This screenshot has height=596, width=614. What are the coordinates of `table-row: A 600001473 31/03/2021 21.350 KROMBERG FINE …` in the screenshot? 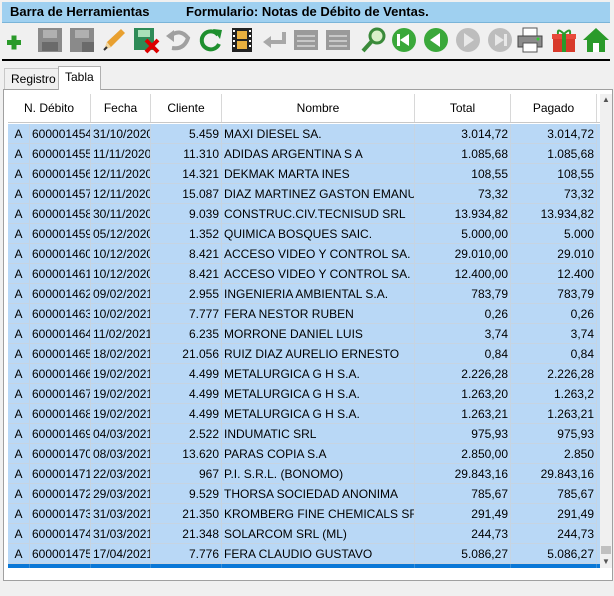 It's located at (304, 514).